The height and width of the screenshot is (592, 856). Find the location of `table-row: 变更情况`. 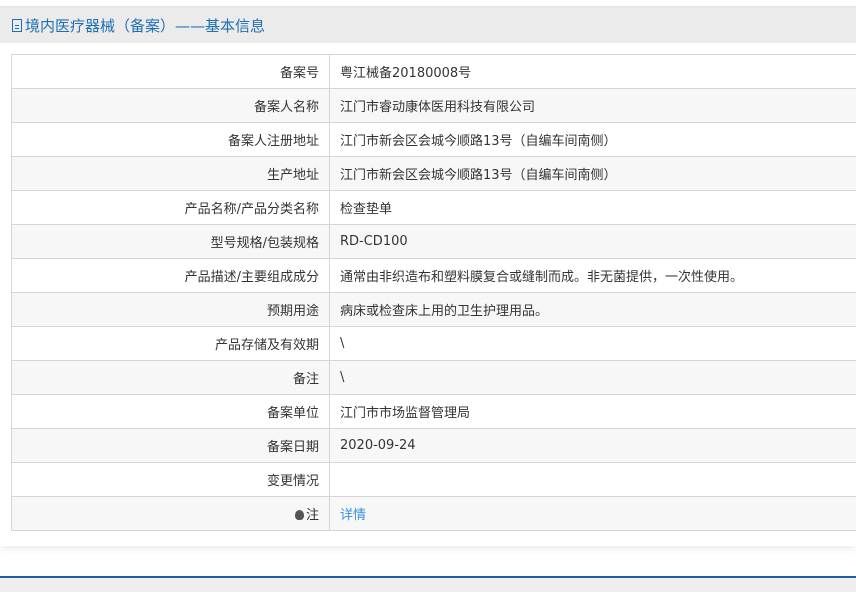

table-row: 变更情况 is located at coordinates (434, 480).